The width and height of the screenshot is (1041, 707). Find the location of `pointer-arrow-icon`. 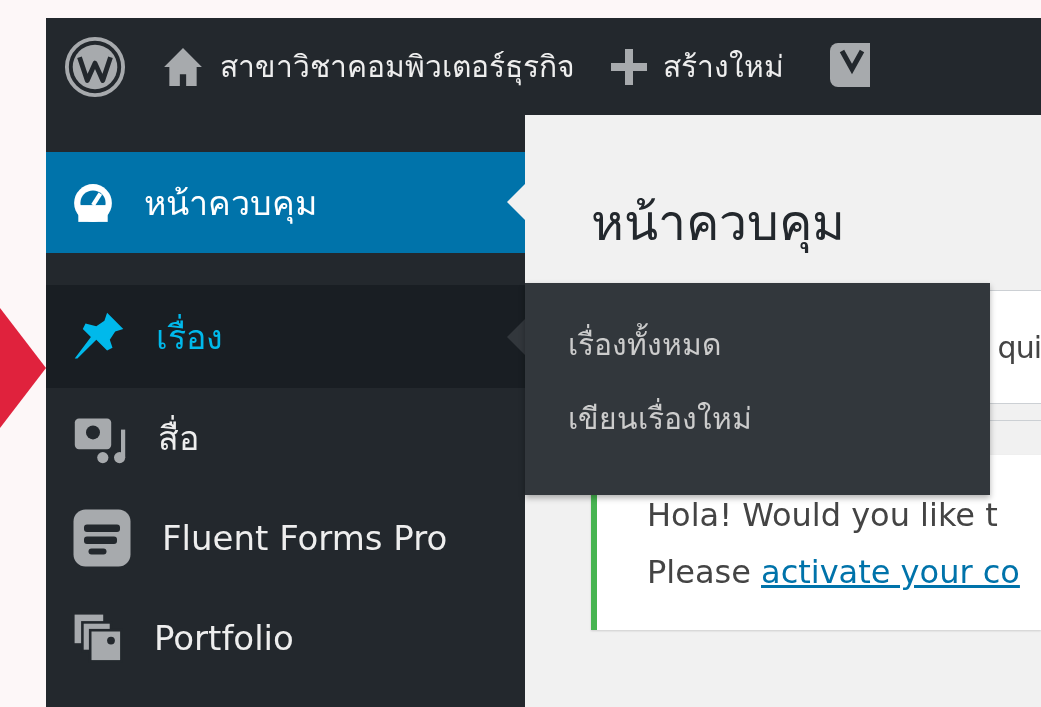

pointer-arrow-icon is located at coordinates (23, 368).